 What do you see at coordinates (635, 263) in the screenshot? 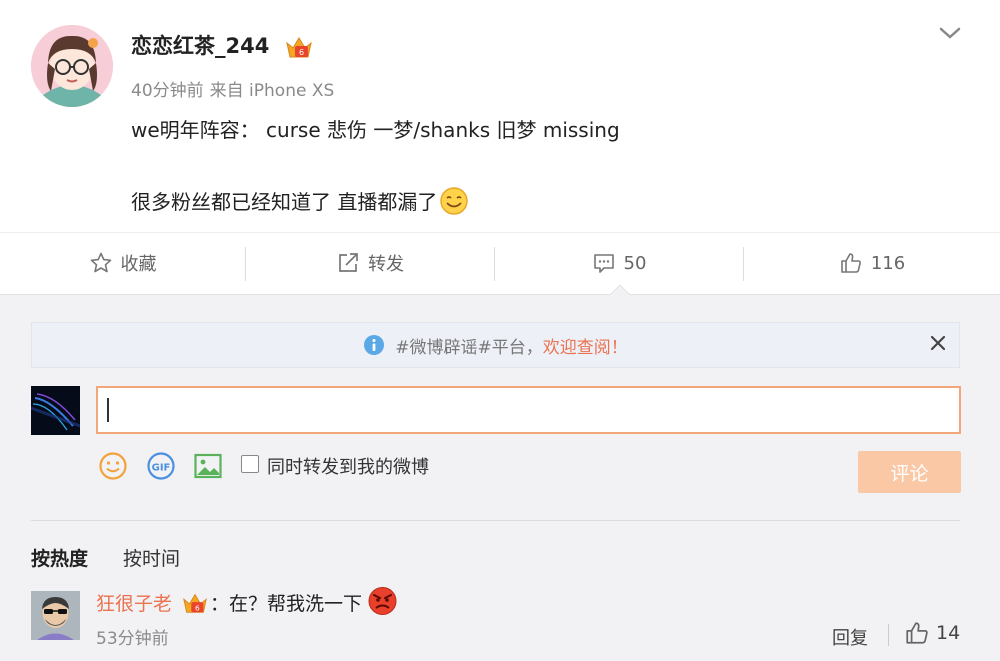
I see `comment-count: 50` at bounding box center [635, 263].